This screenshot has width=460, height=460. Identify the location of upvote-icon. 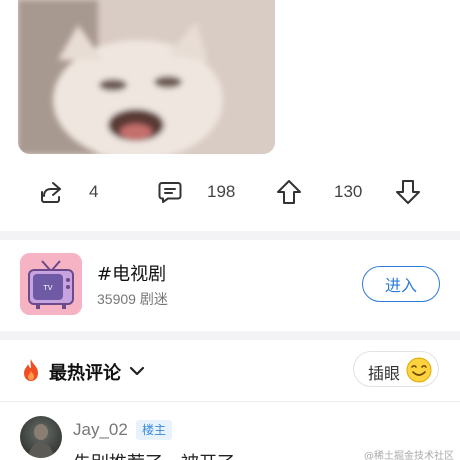
(289, 192).